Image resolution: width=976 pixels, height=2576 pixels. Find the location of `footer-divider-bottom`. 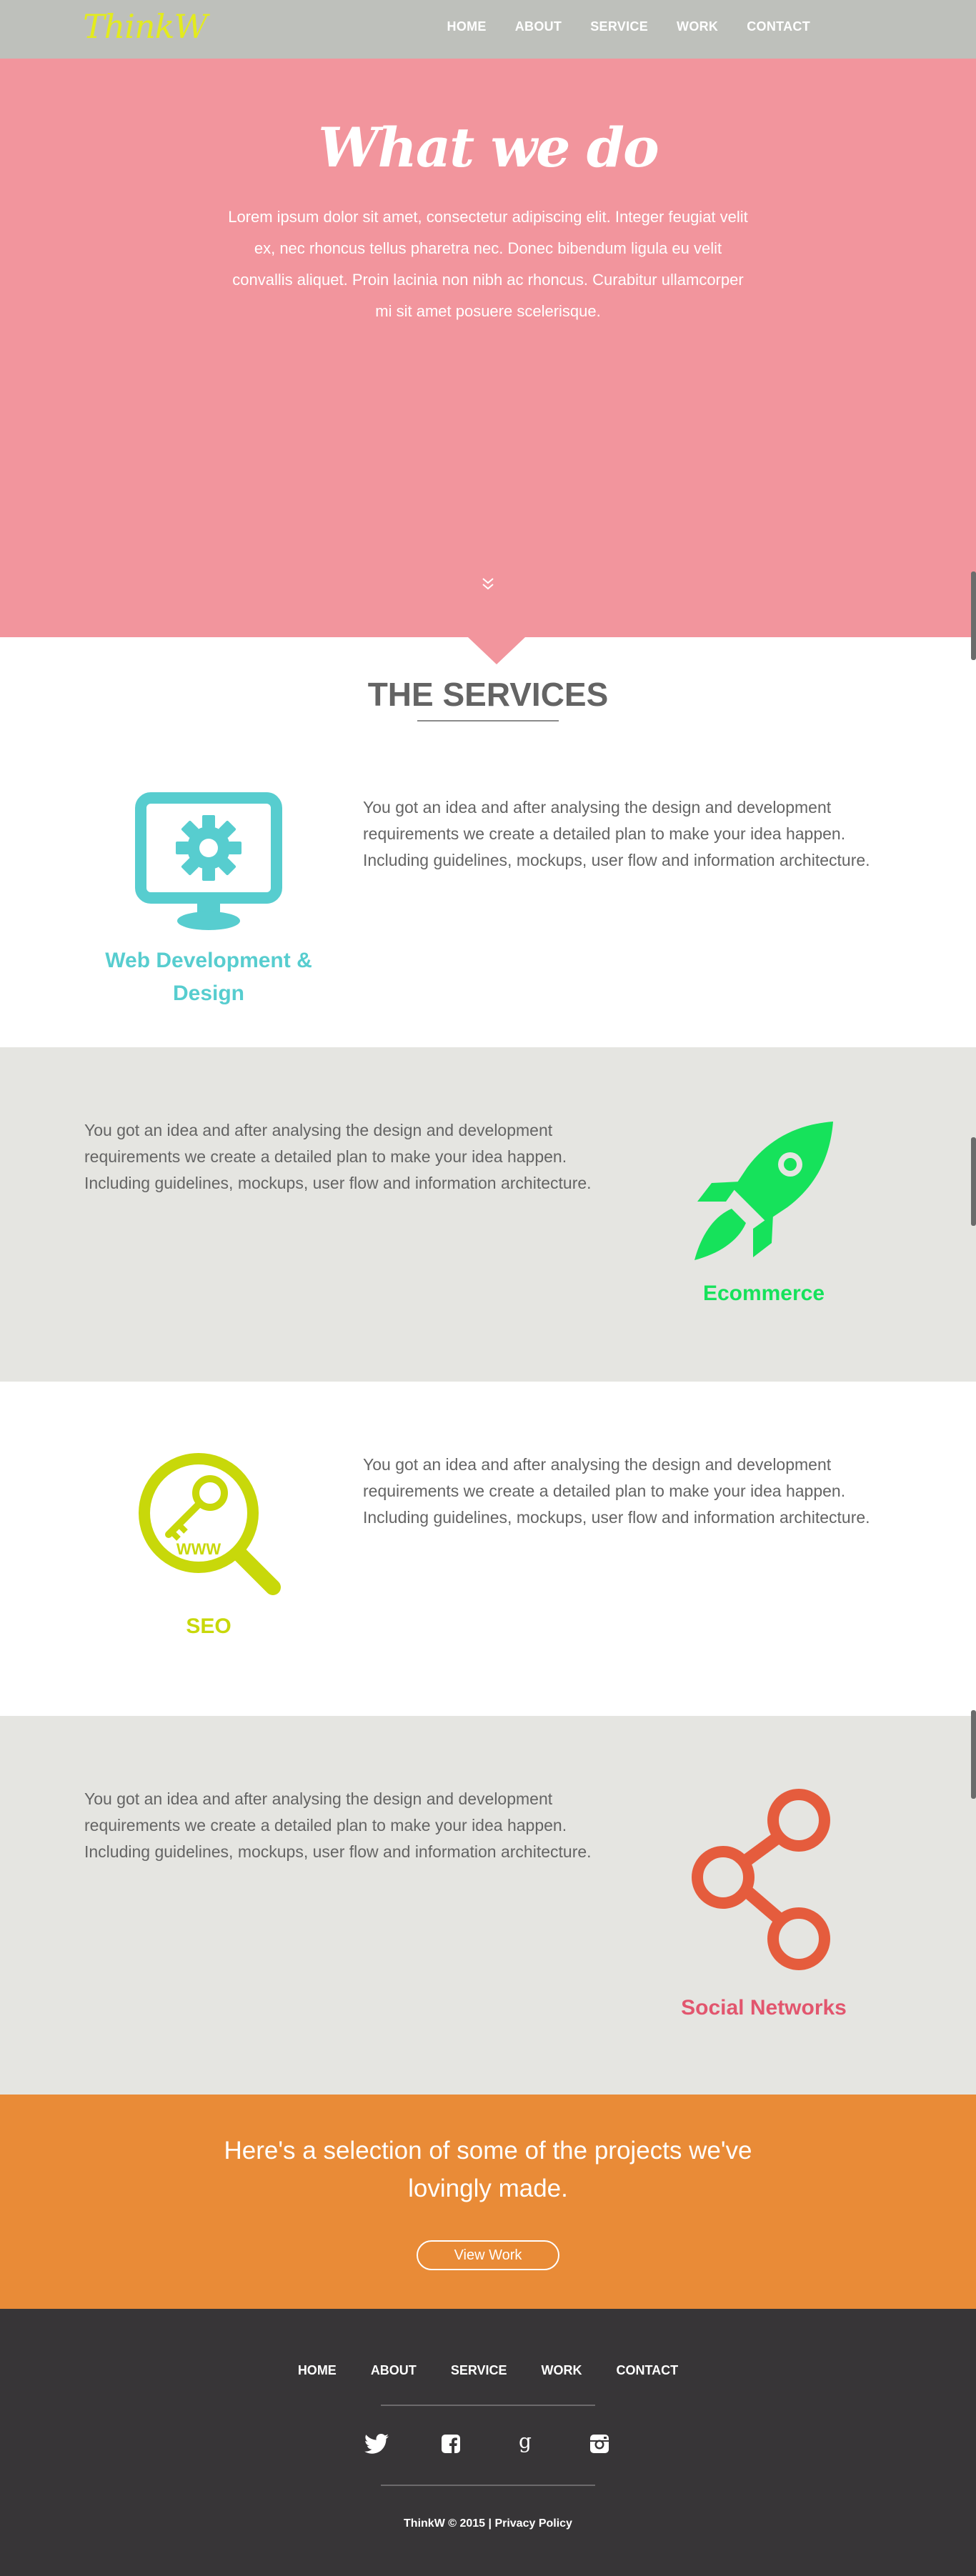

footer-divider-bottom is located at coordinates (488, 2486).